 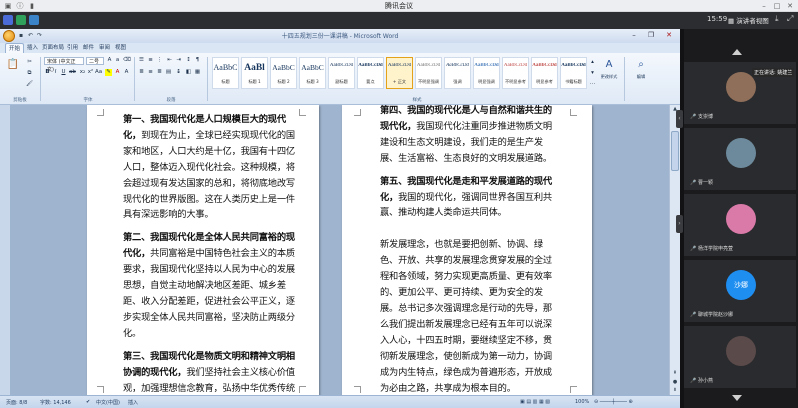 I want to click on participant-tile: 🎤 孙小燕, so click(x=740, y=357).